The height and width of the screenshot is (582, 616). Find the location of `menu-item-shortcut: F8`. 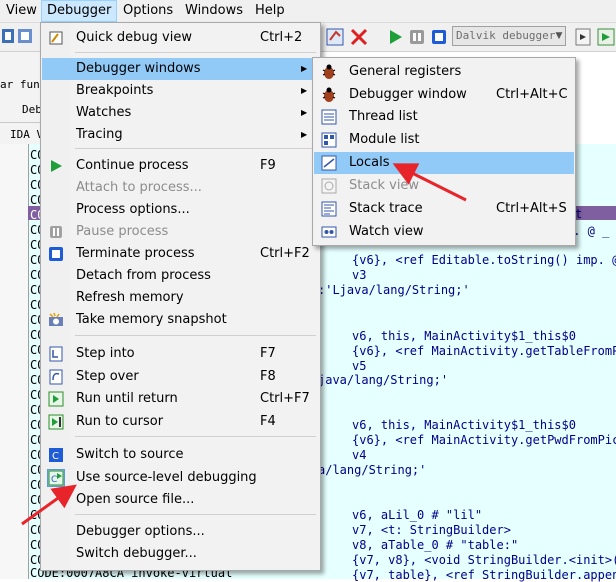

menu-item-shortcut: F8 is located at coordinates (268, 376).